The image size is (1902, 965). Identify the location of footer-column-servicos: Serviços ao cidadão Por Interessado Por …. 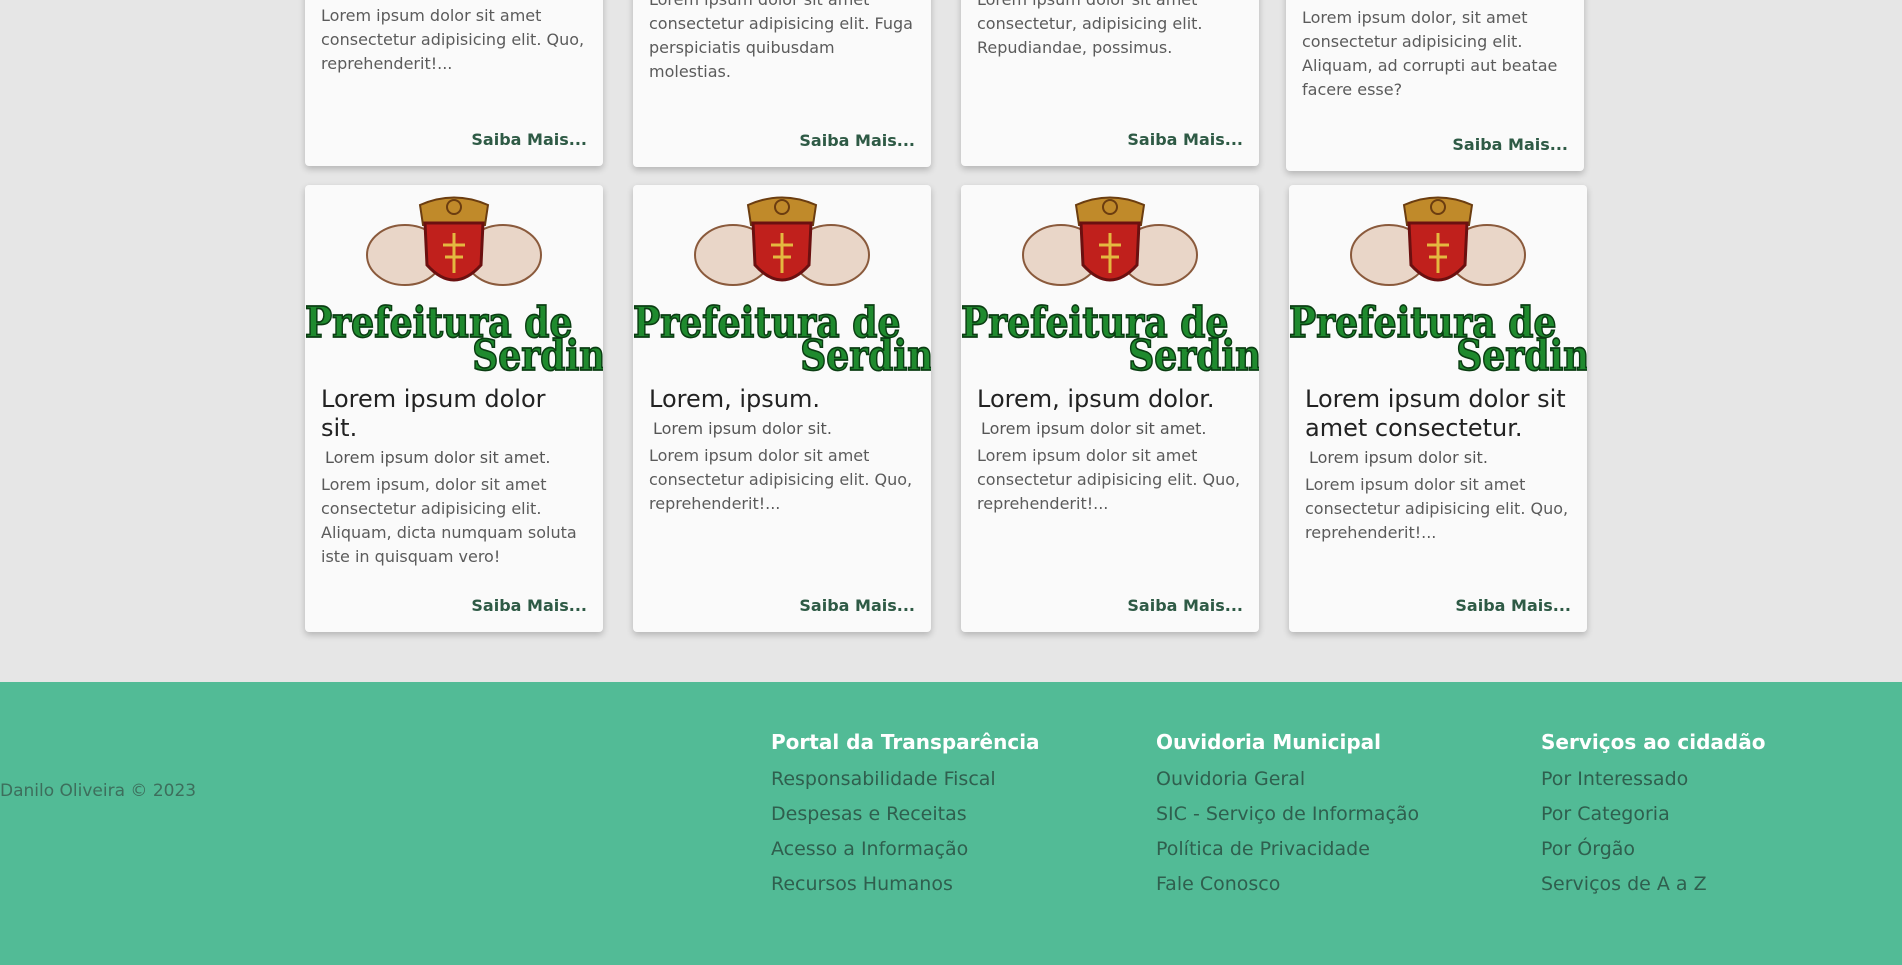
(1653, 816).